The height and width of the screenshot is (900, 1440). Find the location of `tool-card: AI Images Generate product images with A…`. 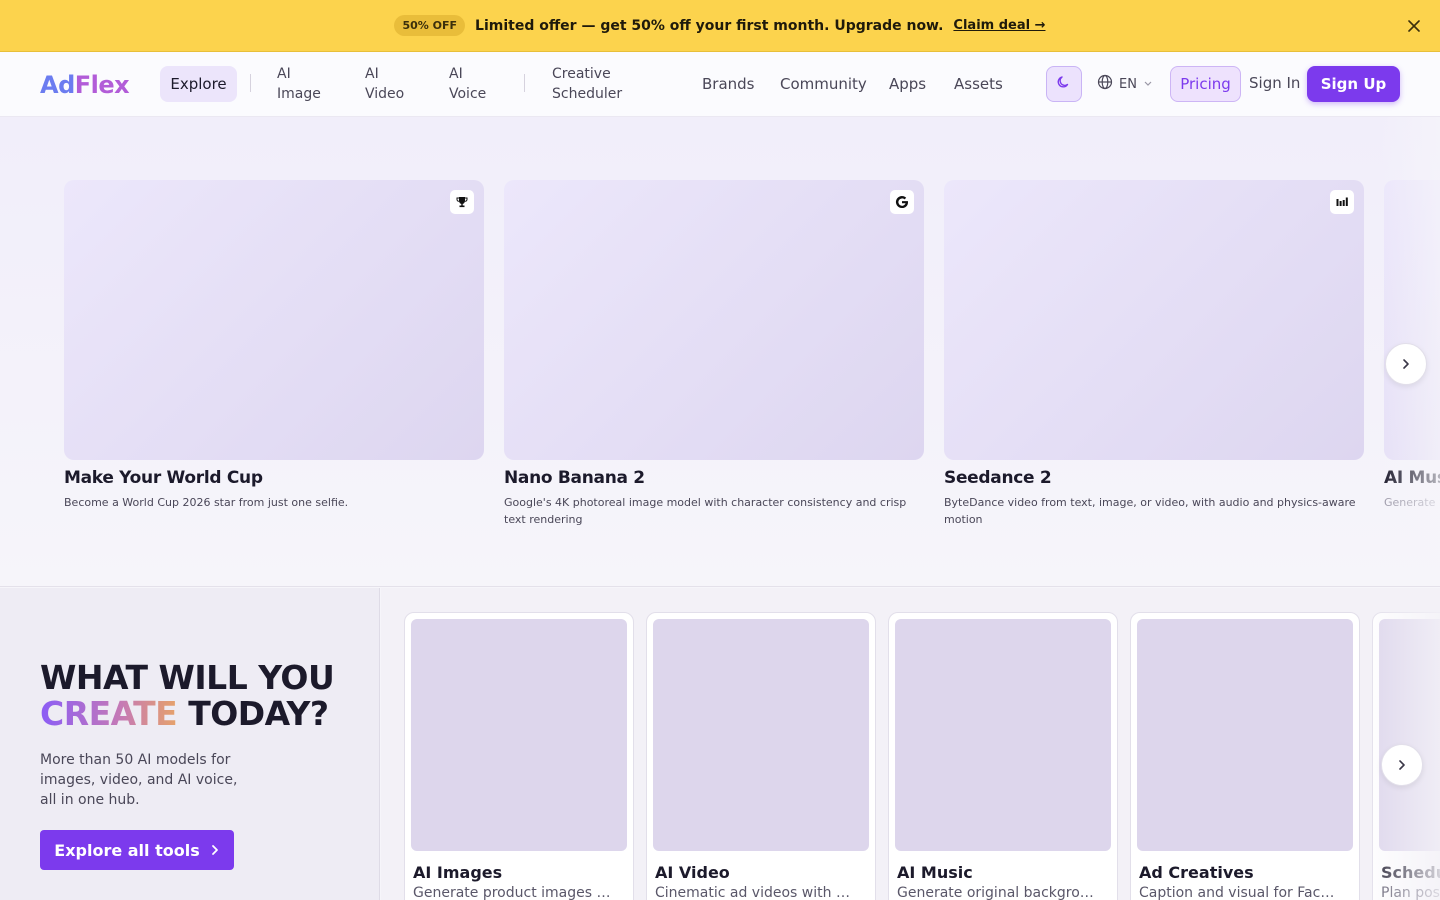

tool-card: AI Images Generate product images with A… is located at coordinates (519, 756).